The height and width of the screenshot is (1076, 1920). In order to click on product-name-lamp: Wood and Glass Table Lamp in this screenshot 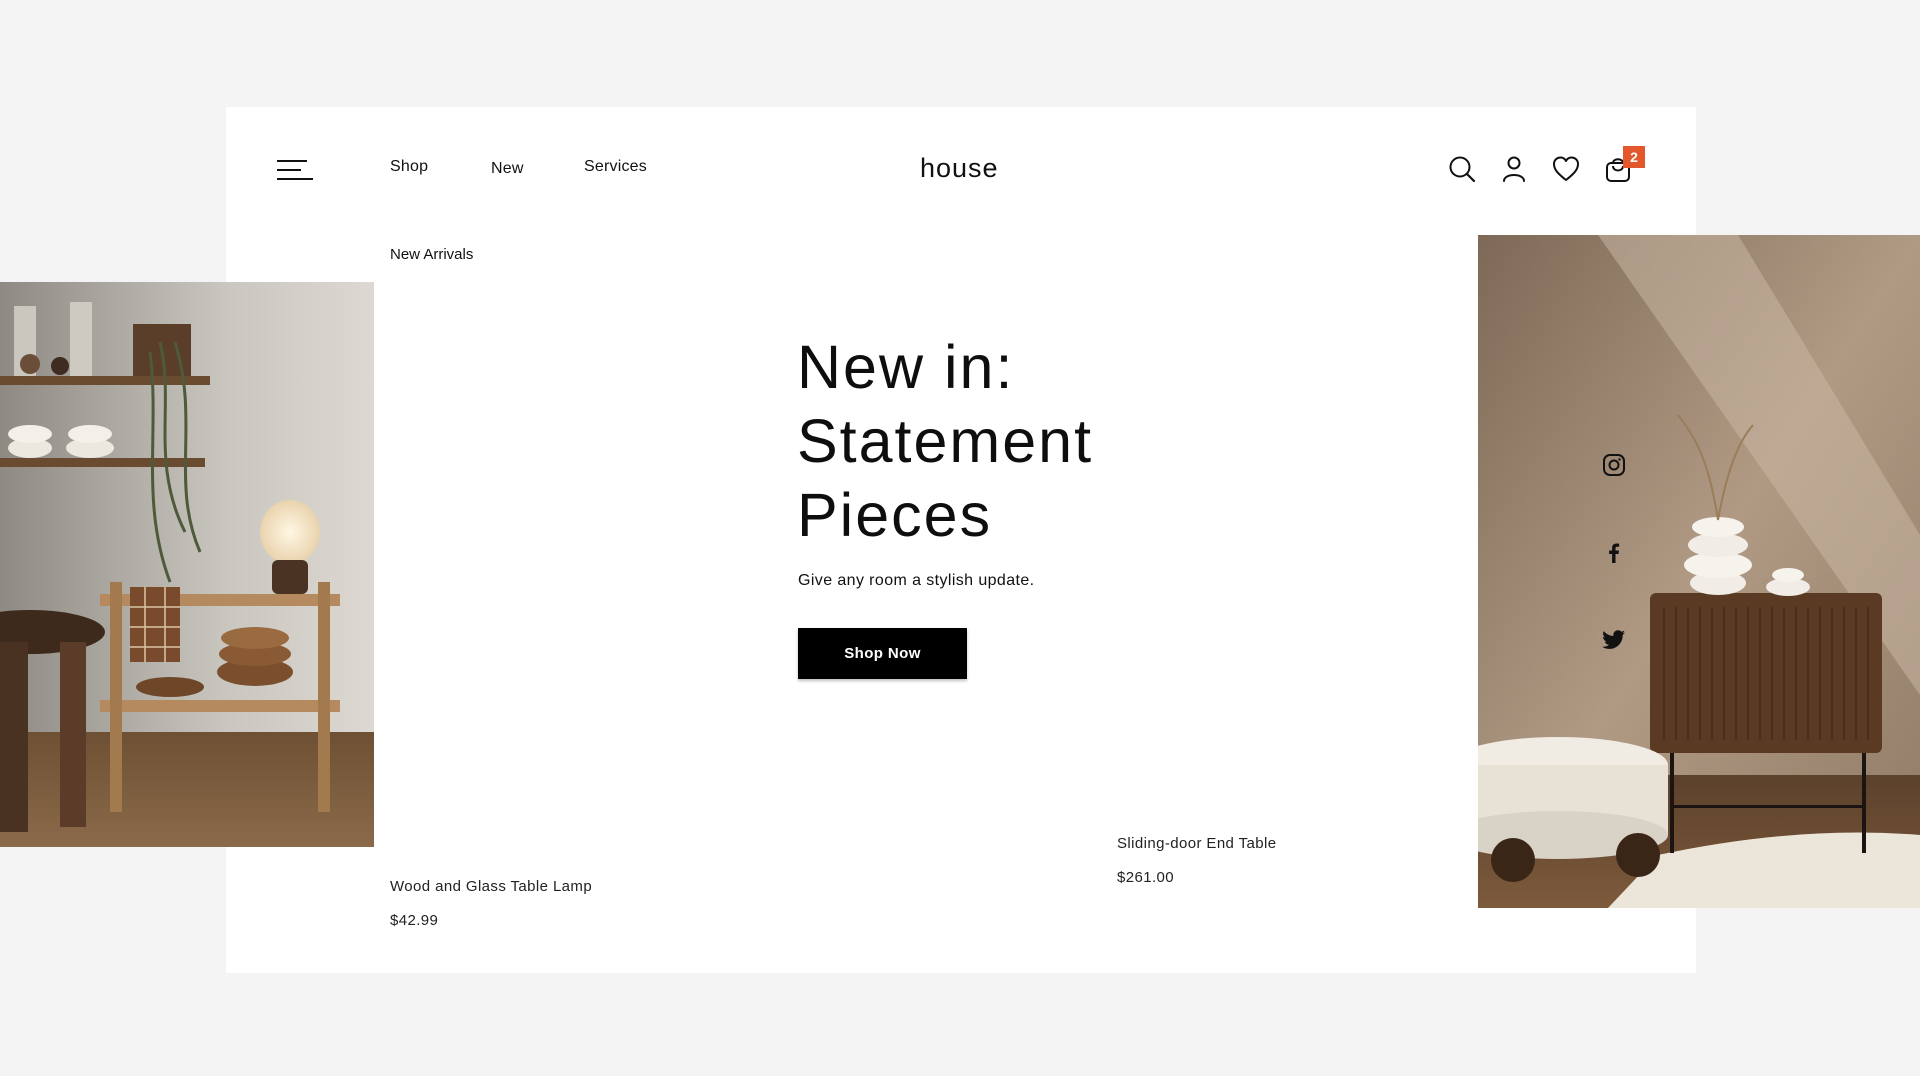, I will do `click(491, 886)`.